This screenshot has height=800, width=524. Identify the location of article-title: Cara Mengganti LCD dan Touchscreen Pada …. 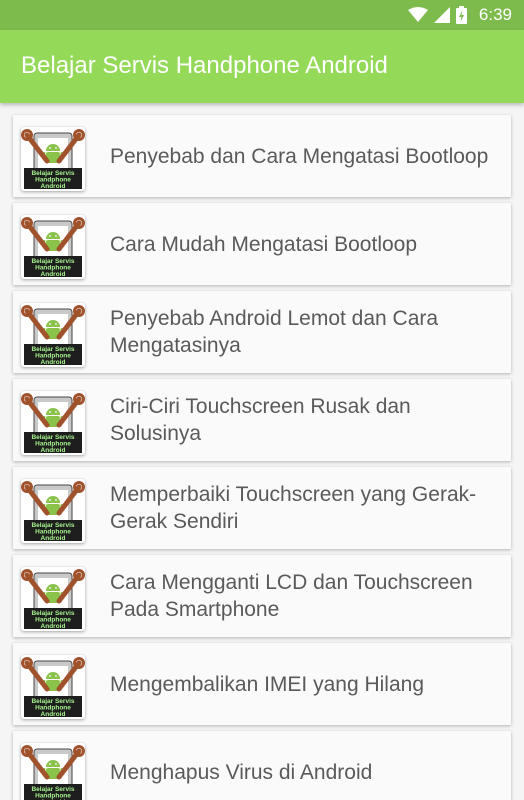
(291, 596).